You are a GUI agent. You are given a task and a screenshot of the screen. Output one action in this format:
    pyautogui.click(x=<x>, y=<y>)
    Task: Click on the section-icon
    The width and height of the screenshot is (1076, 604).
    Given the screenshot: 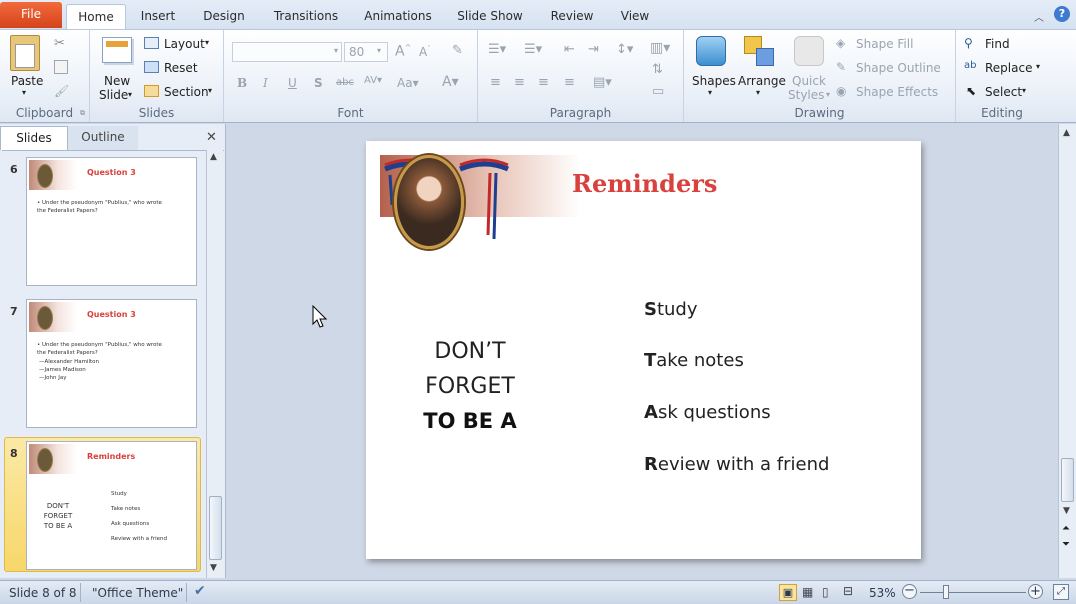 What is the action you would take?
    pyautogui.click(x=151, y=91)
    